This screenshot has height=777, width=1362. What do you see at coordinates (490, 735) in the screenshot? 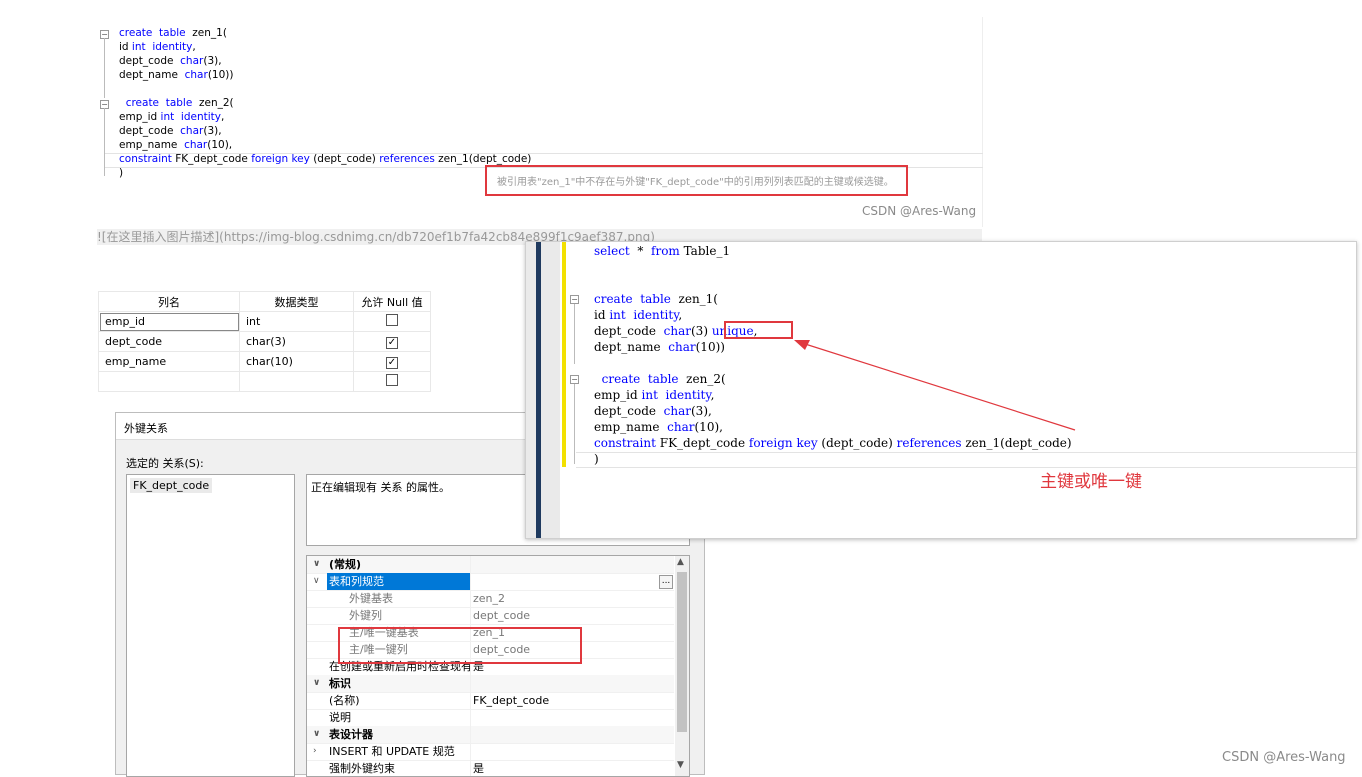
I see `property-section: ∨ 表设计器` at bounding box center [490, 735].